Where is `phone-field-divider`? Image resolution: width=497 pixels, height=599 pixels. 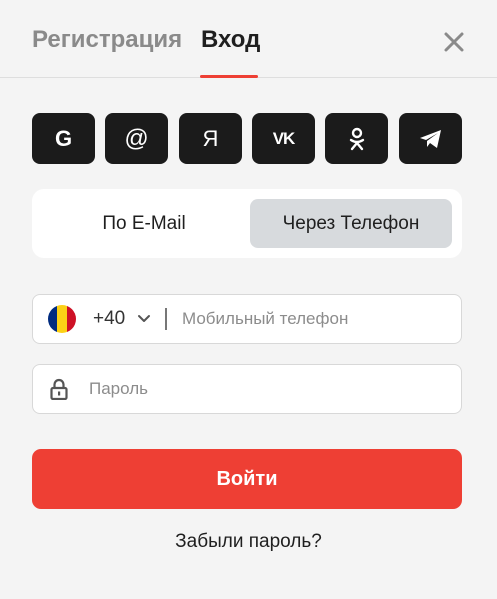 phone-field-divider is located at coordinates (166, 319).